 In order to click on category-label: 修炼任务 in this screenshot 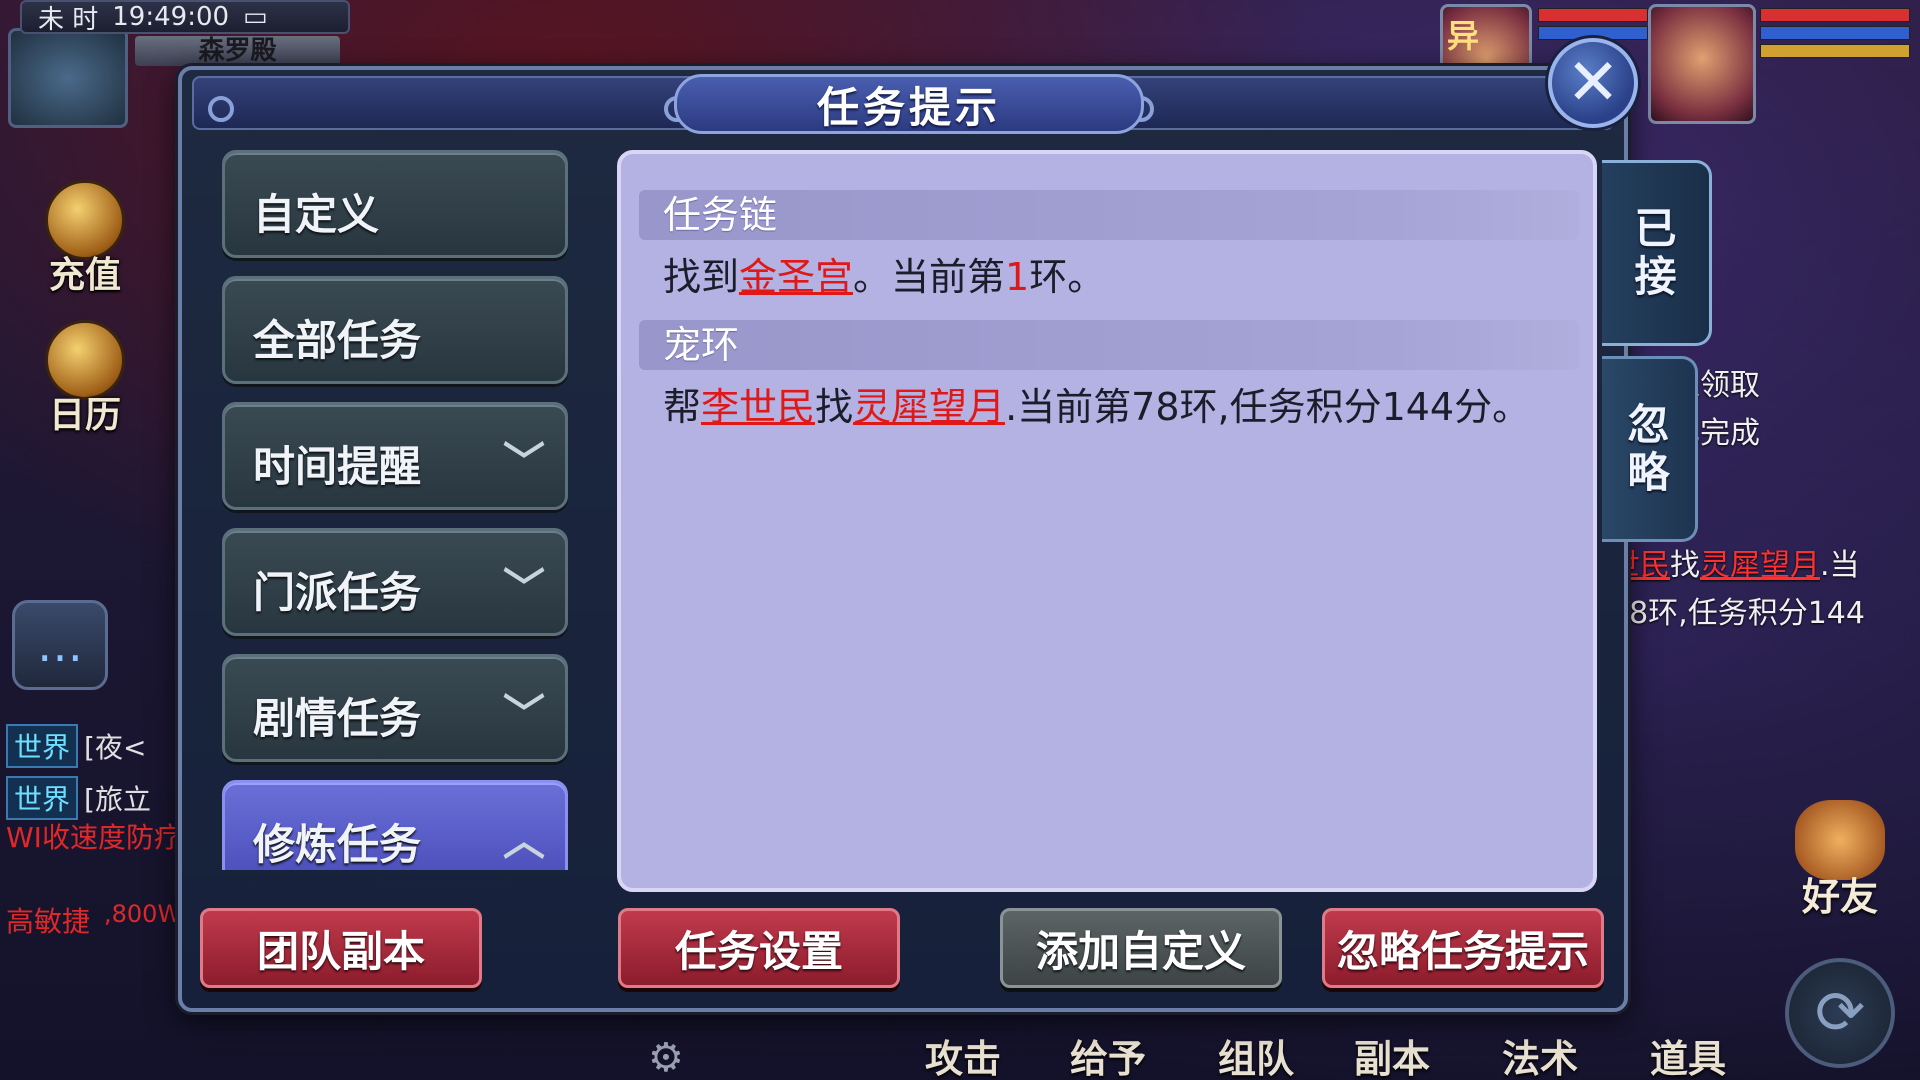, I will do `click(337, 844)`.